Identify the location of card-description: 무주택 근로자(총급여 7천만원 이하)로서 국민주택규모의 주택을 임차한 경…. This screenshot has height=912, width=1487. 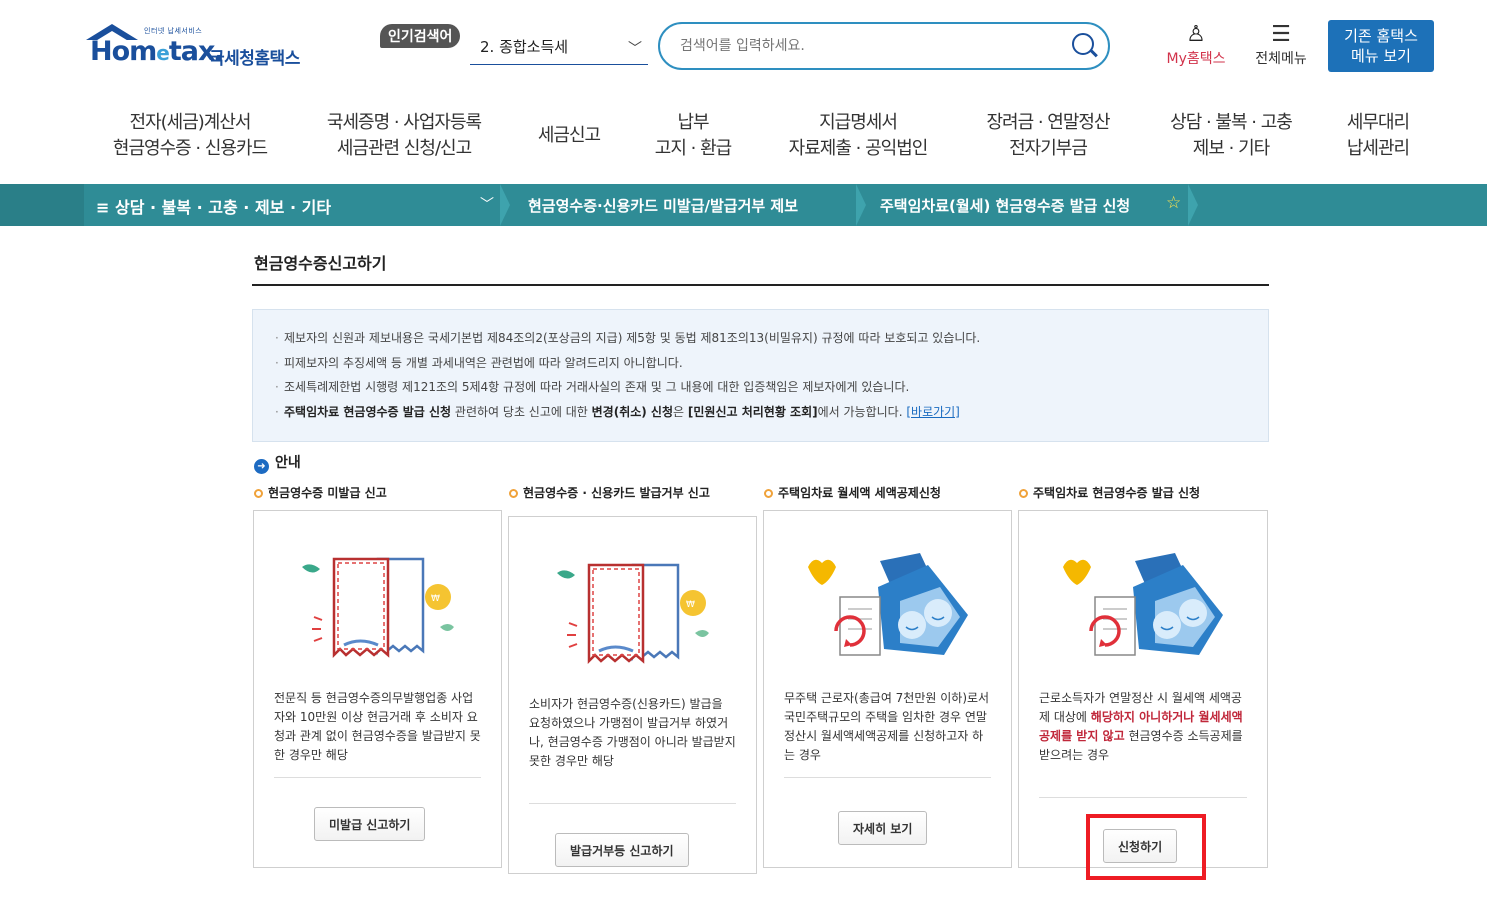
(887, 726).